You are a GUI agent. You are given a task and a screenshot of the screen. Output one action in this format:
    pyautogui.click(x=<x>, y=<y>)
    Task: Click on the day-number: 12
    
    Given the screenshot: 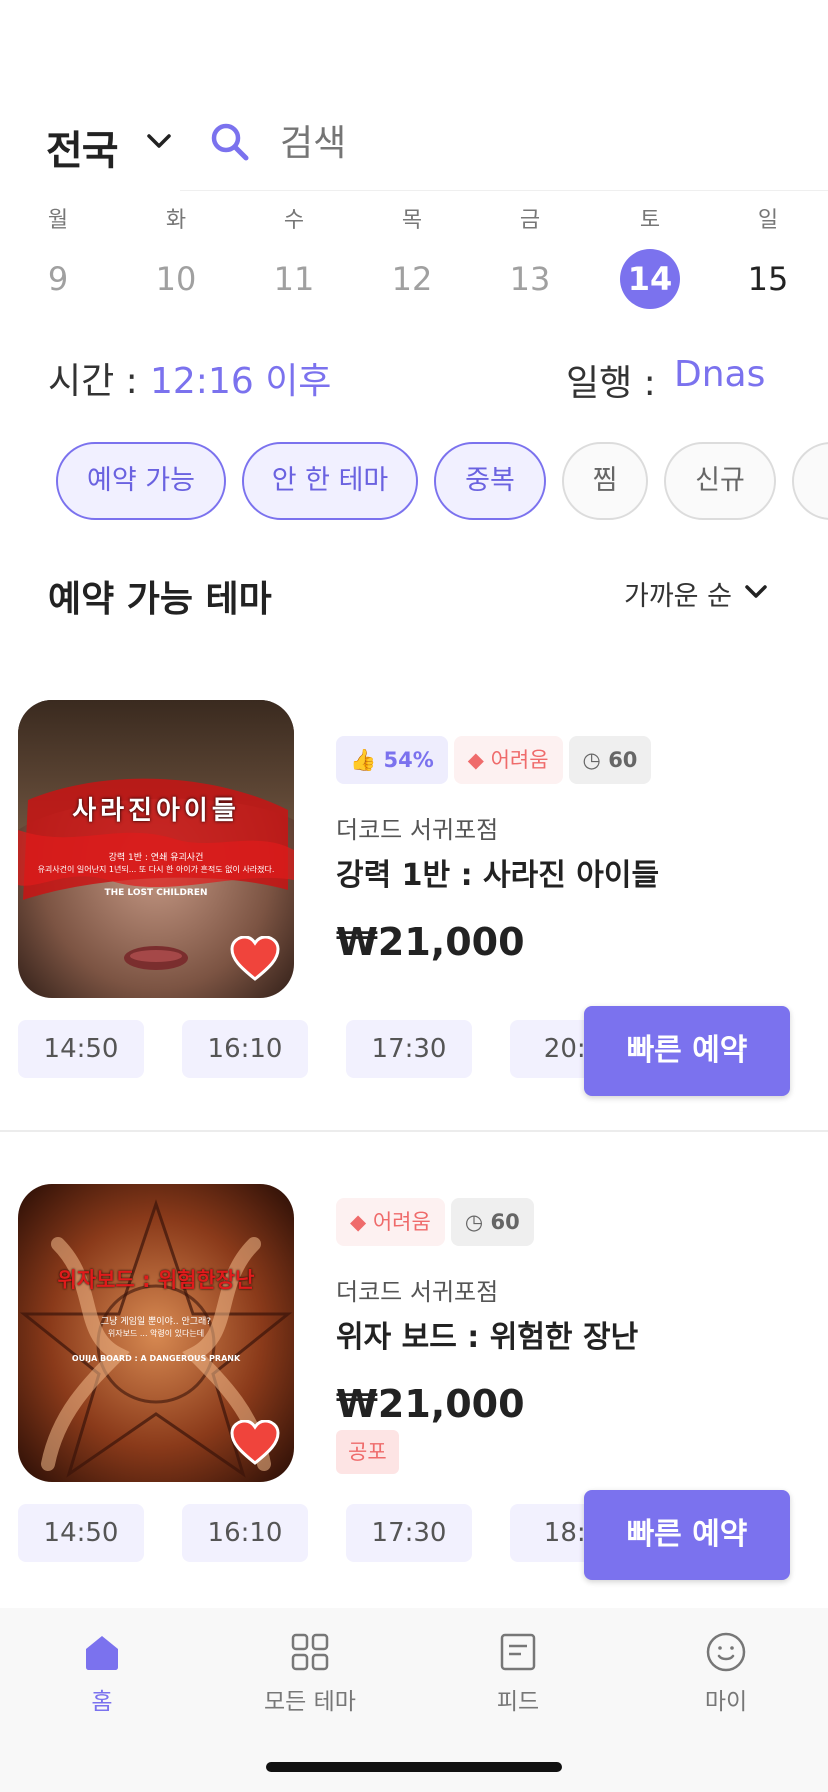 What is the action you would take?
    pyautogui.click(x=412, y=279)
    